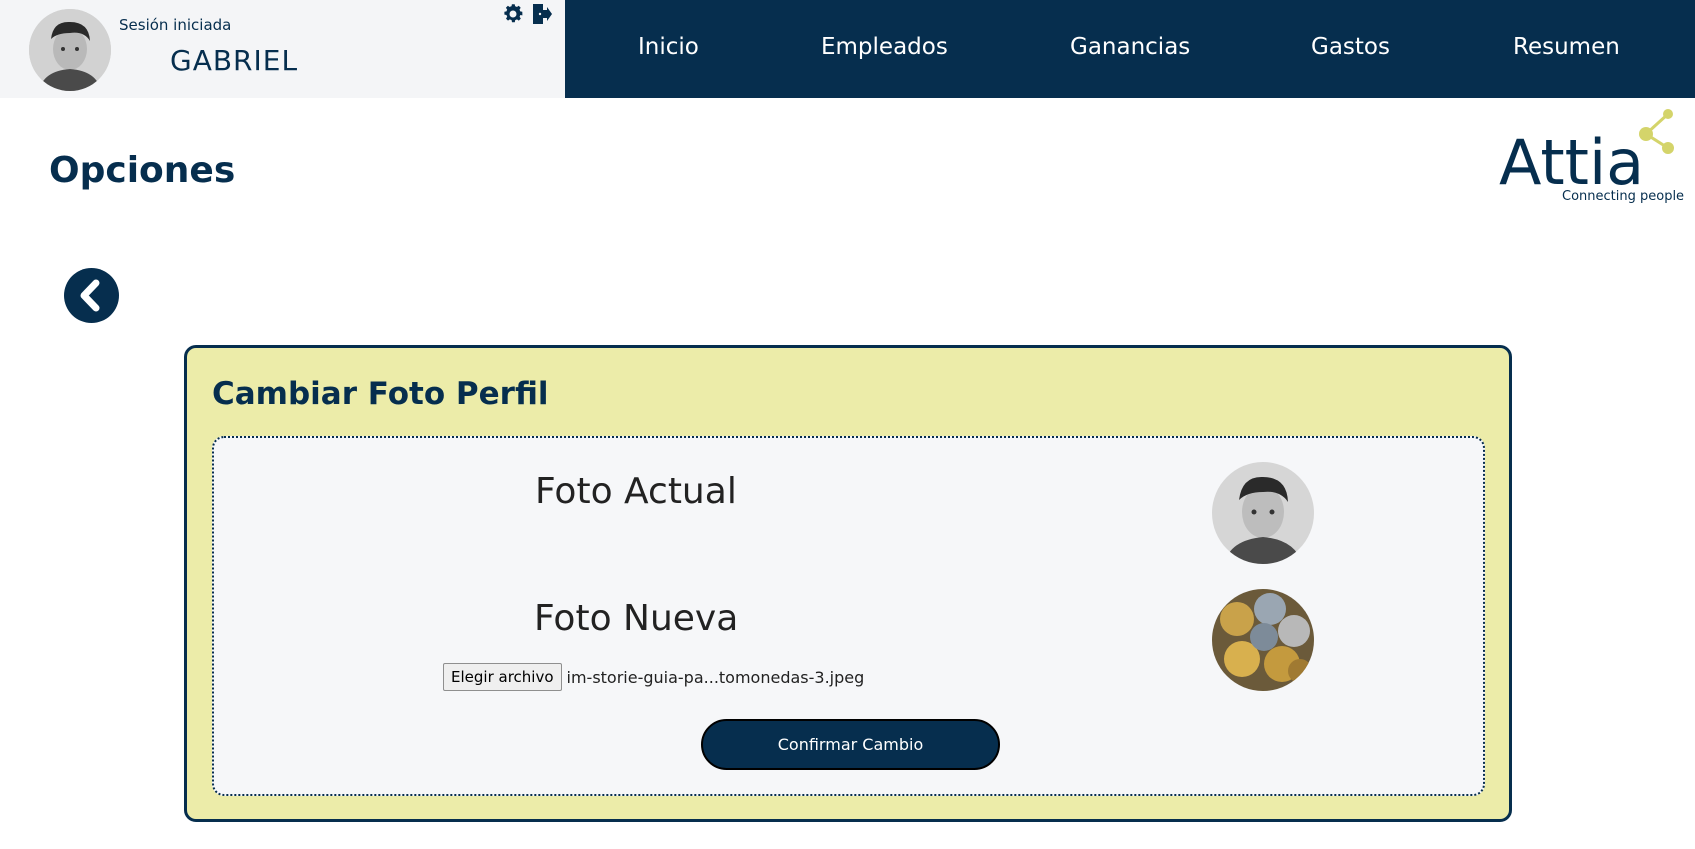 The height and width of the screenshot is (849, 1695). I want to click on nav-item-ganancias: Ganancias, so click(1130, 47).